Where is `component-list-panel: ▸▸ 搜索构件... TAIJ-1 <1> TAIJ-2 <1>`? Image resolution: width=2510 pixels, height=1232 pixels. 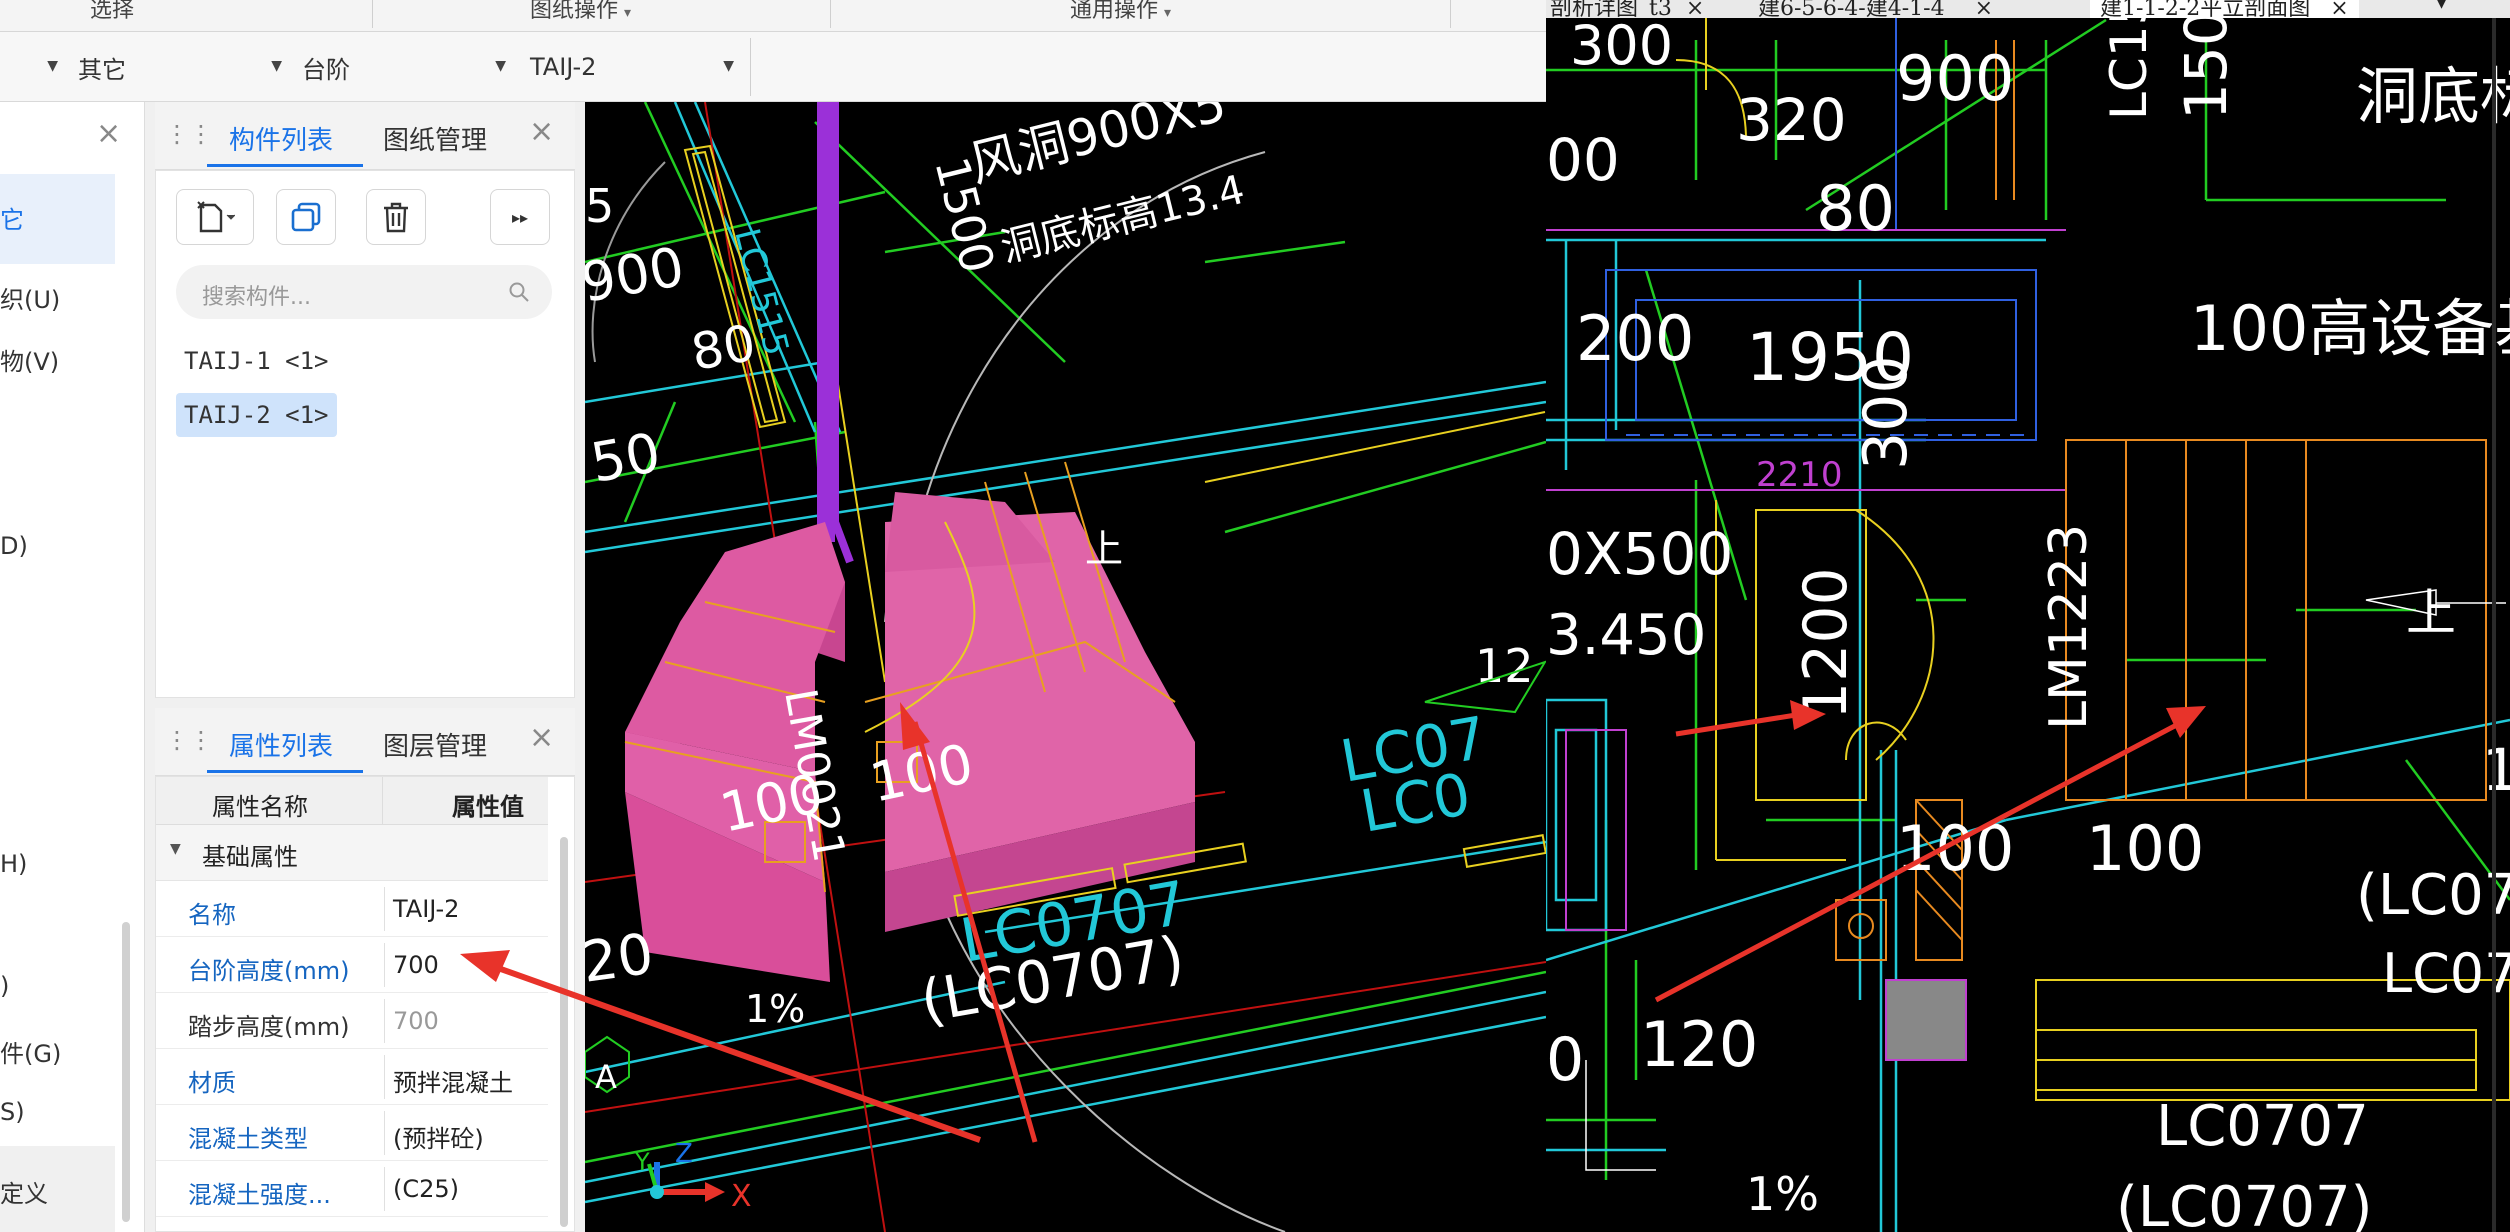 component-list-panel: ▸▸ 搜索构件... TAIJ-1 <1> TAIJ-2 <1> is located at coordinates (365, 434).